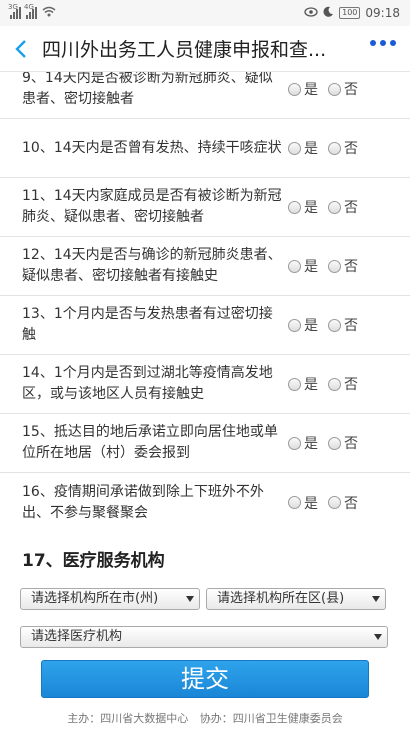 The image size is (410, 730). What do you see at coordinates (110, 599) in the screenshot?
I see `city-select: 请选择机构所在市(州)` at bounding box center [110, 599].